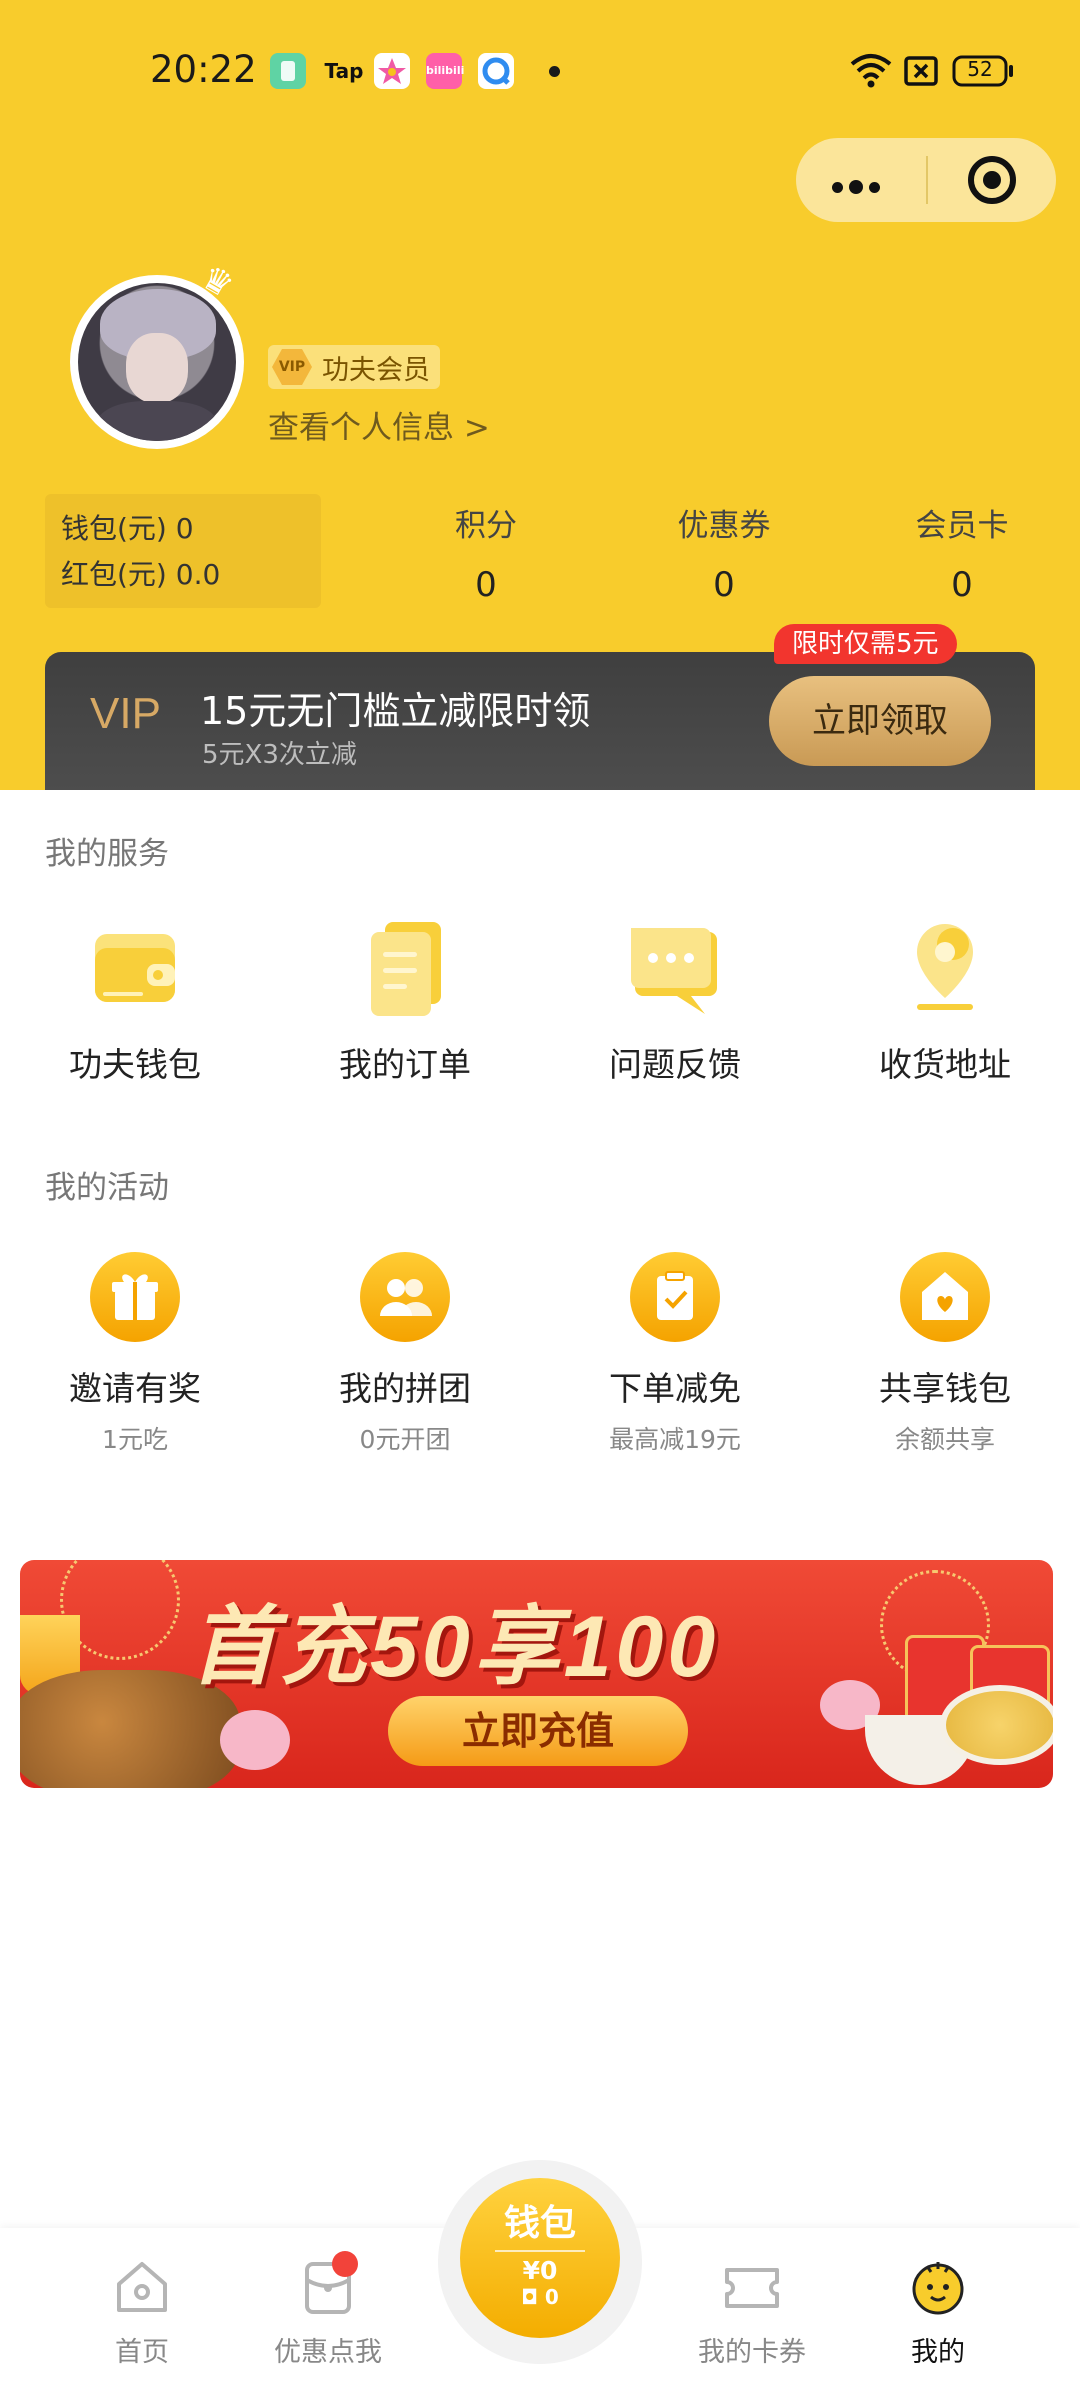 This screenshot has width=1080, height=2400. I want to click on mini-program-capsule, so click(926, 180).